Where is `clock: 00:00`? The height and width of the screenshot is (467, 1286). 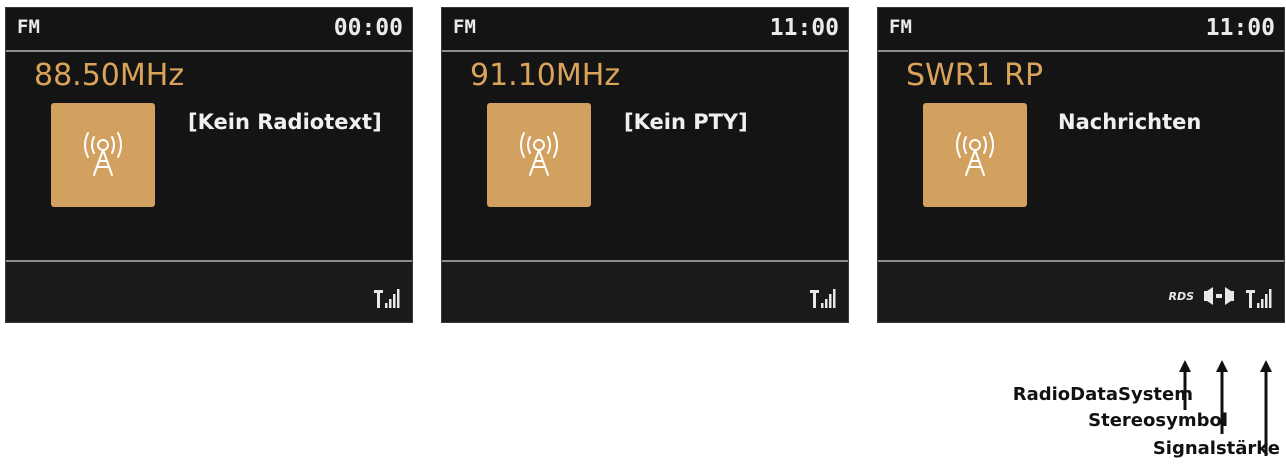 clock: 00:00 is located at coordinates (368, 28).